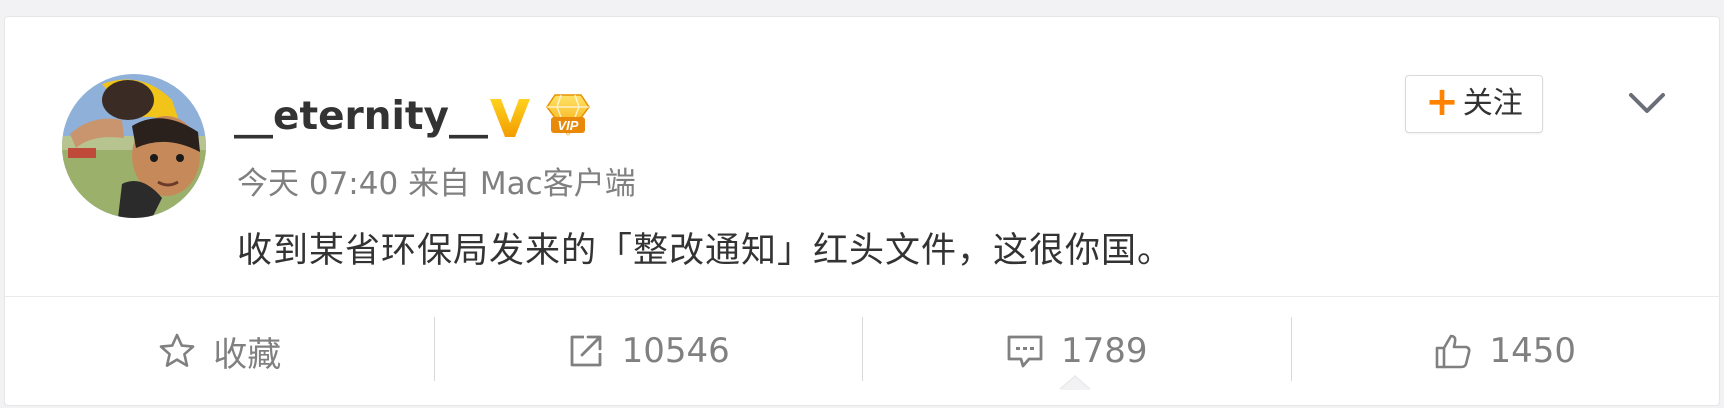 Image resolution: width=1724 pixels, height=408 pixels. What do you see at coordinates (439, 184) in the screenshot?
I see `source-prefix: 来自` at bounding box center [439, 184].